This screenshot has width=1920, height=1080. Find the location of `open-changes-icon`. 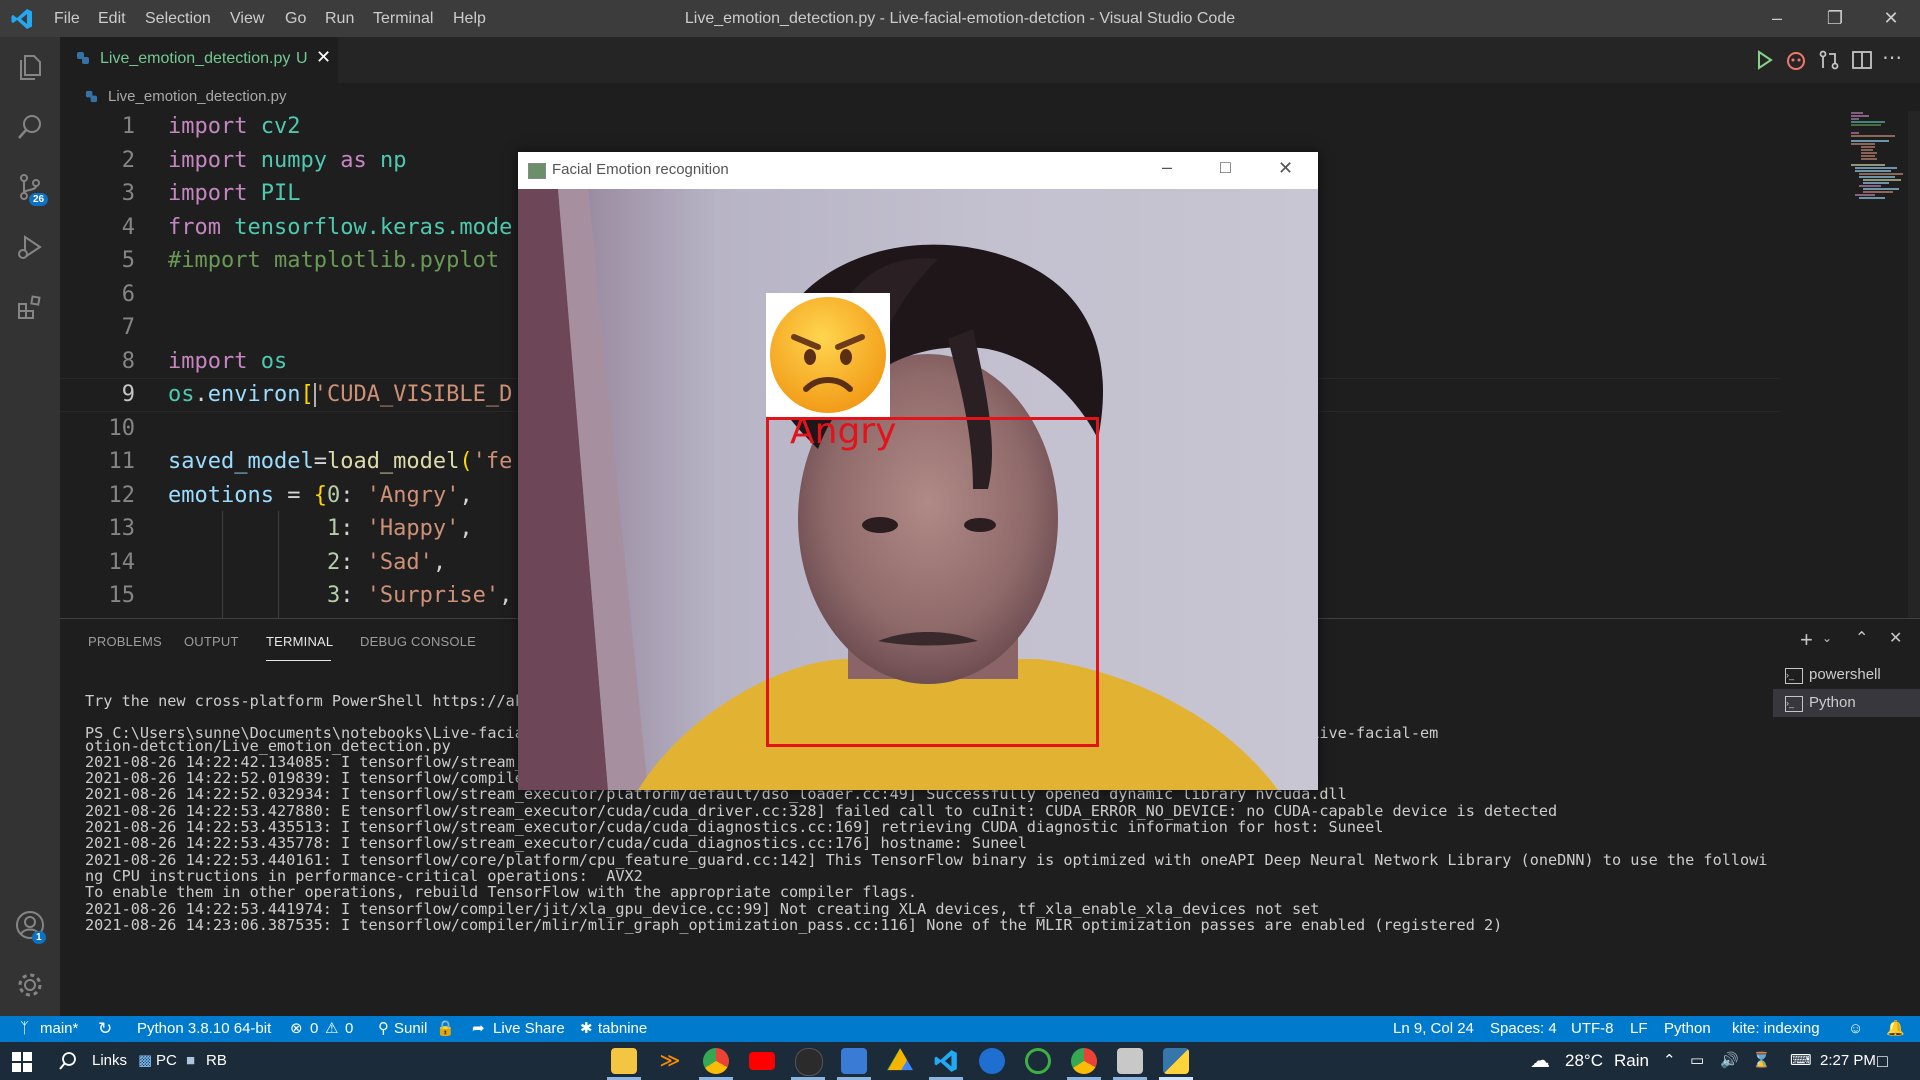

open-changes-icon is located at coordinates (1829, 60).